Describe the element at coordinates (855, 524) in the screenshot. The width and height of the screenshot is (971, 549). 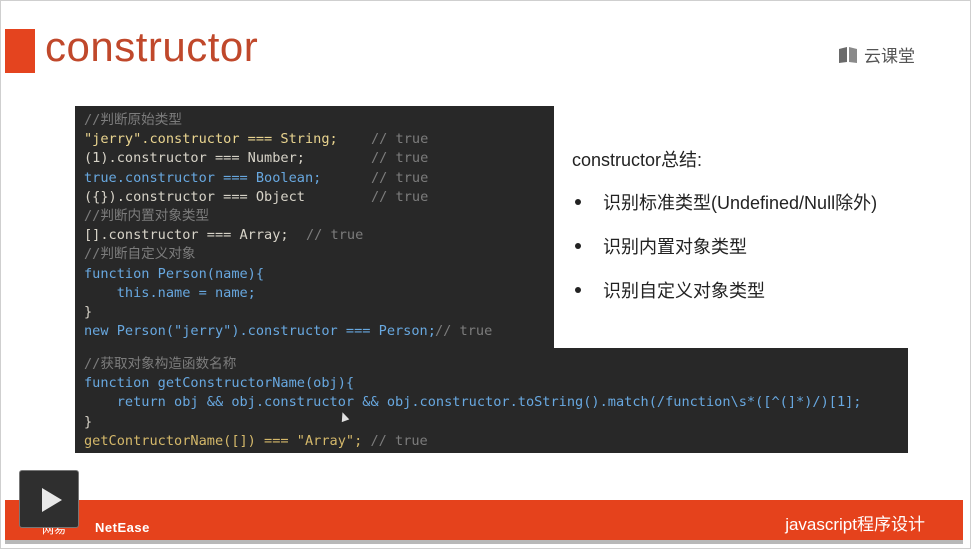
I see `course-name: javascript程序设计` at that location.